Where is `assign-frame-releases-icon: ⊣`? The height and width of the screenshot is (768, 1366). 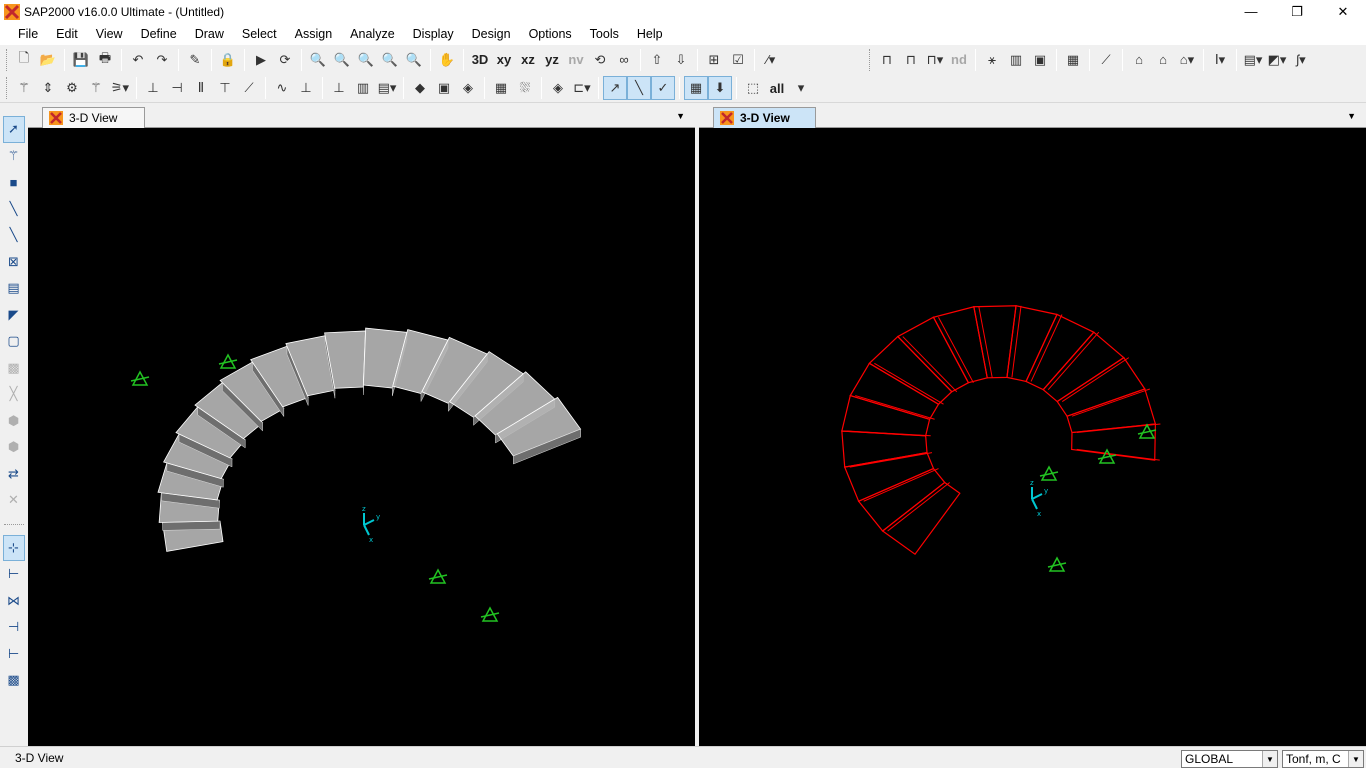 assign-frame-releases-icon: ⊣ is located at coordinates (177, 88).